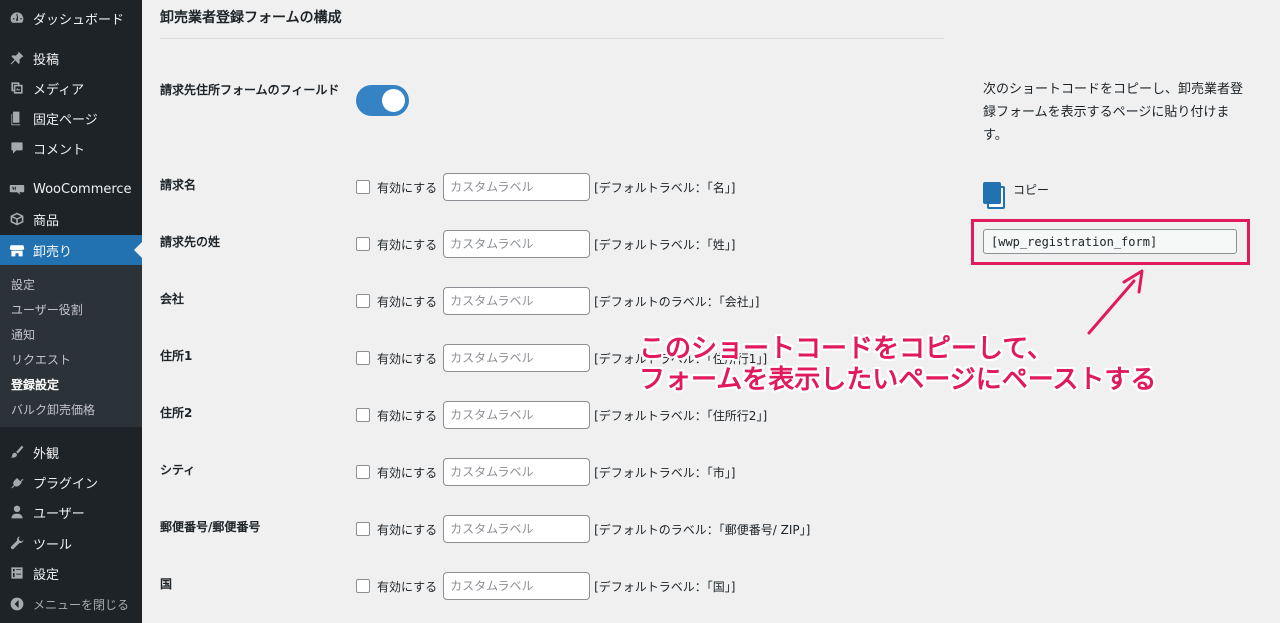 This screenshot has width=1280, height=623. What do you see at coordinates (166, 584) in the screenshot?
I see `field-label-country: 国` at bounding box center [166, 584].